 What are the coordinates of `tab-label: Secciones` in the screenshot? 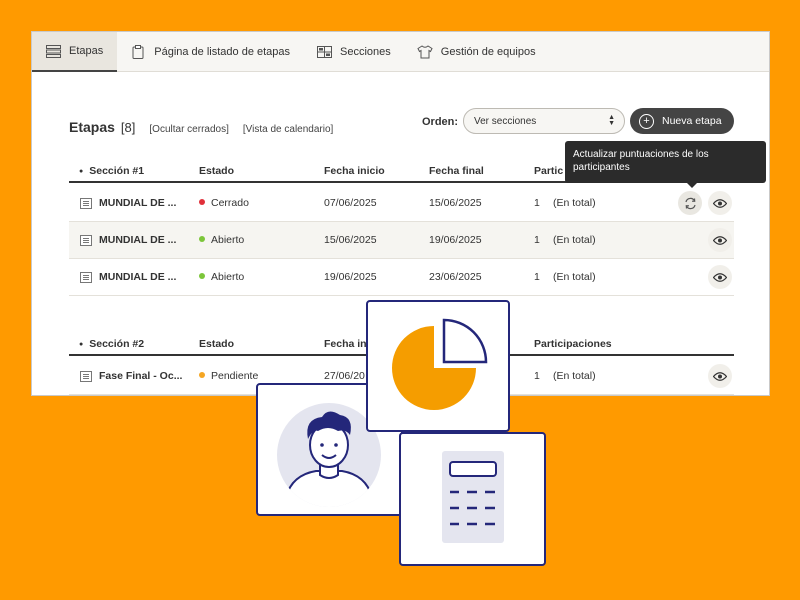 It's located at (365, 52).